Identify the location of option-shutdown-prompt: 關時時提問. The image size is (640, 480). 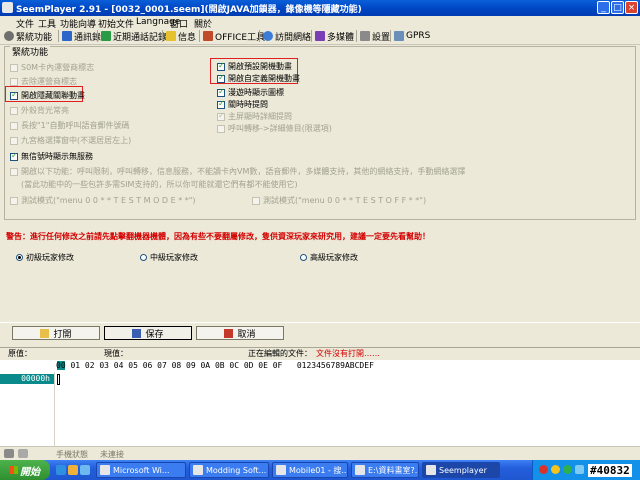
(242, 104).